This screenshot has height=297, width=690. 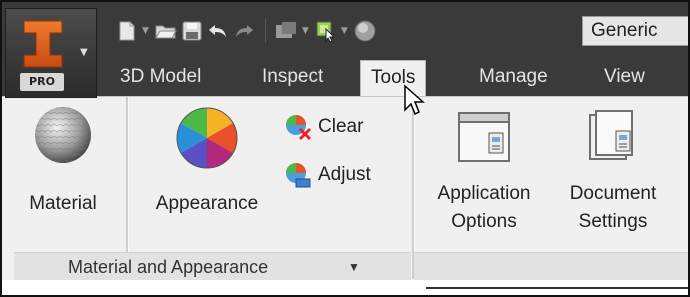 I want to click on material-appearance-panel-title: Material and Appearance ▼, so click(x=212, y=266).